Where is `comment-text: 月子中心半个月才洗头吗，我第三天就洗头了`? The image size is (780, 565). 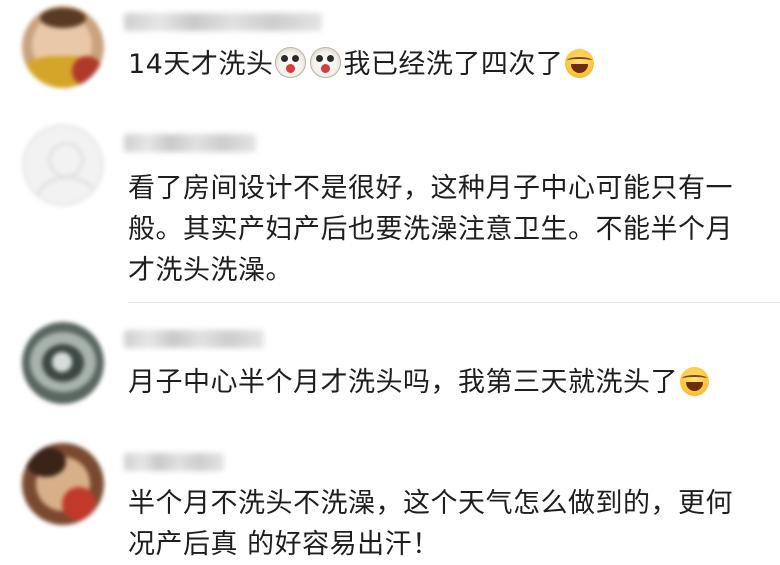
comment-text: 月子中心半个月才洗头吗，我第三天就洗头了 is located at coordinates (443, 382).